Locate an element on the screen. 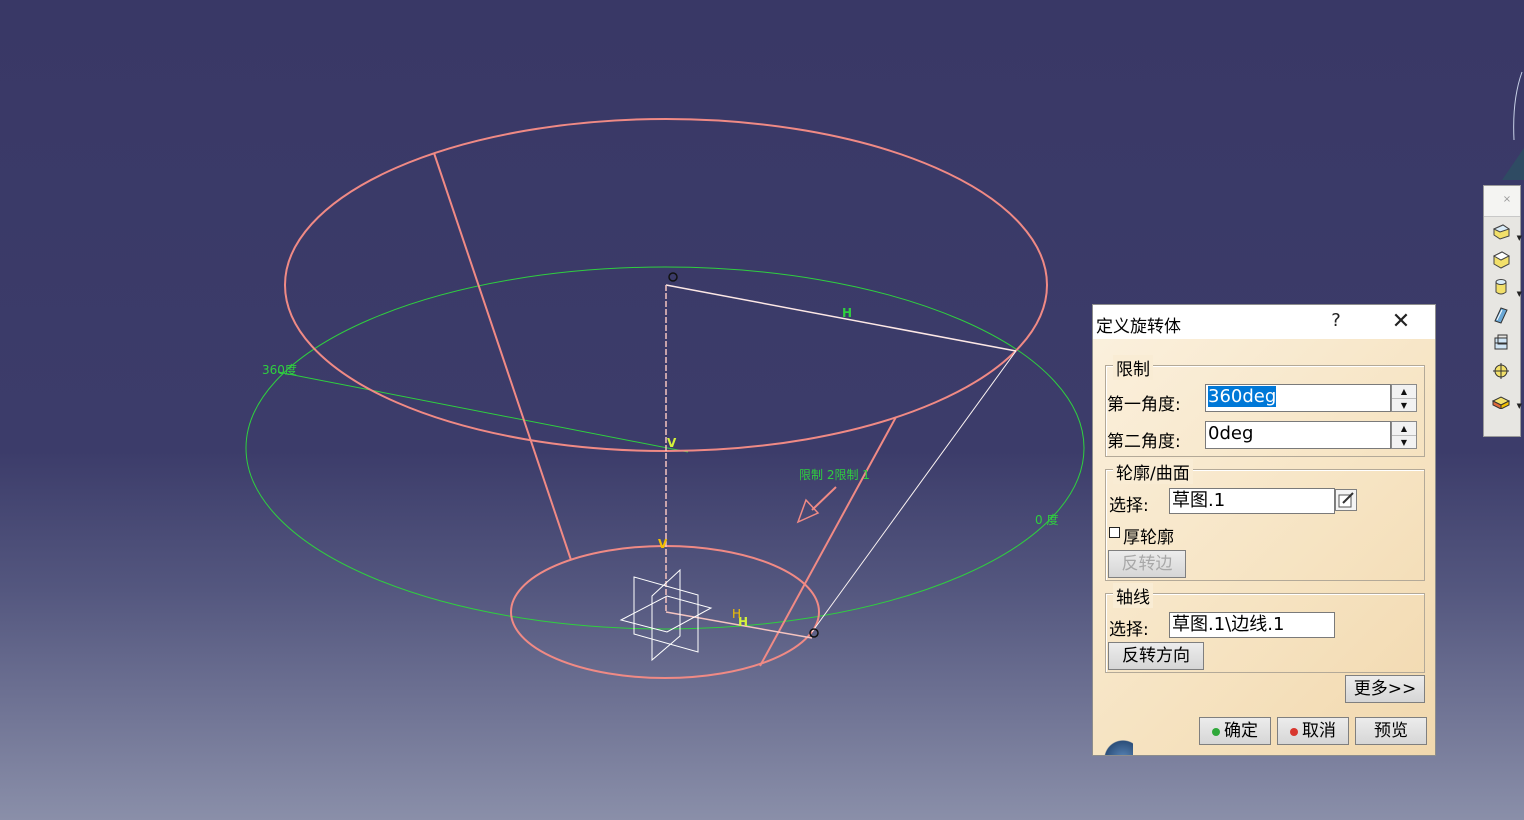 The height and width of the screenshot is (820, 1524). first-angle-input: 360deg is located at coordinates (1298, 398).